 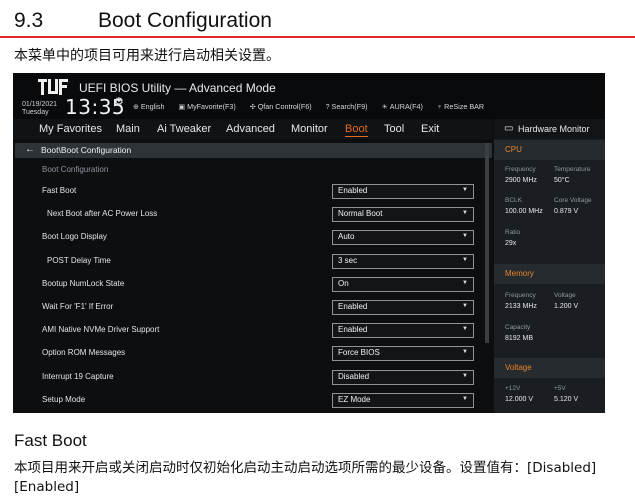 I want to click on memory-label: Memory, so click(x=519, y=273).